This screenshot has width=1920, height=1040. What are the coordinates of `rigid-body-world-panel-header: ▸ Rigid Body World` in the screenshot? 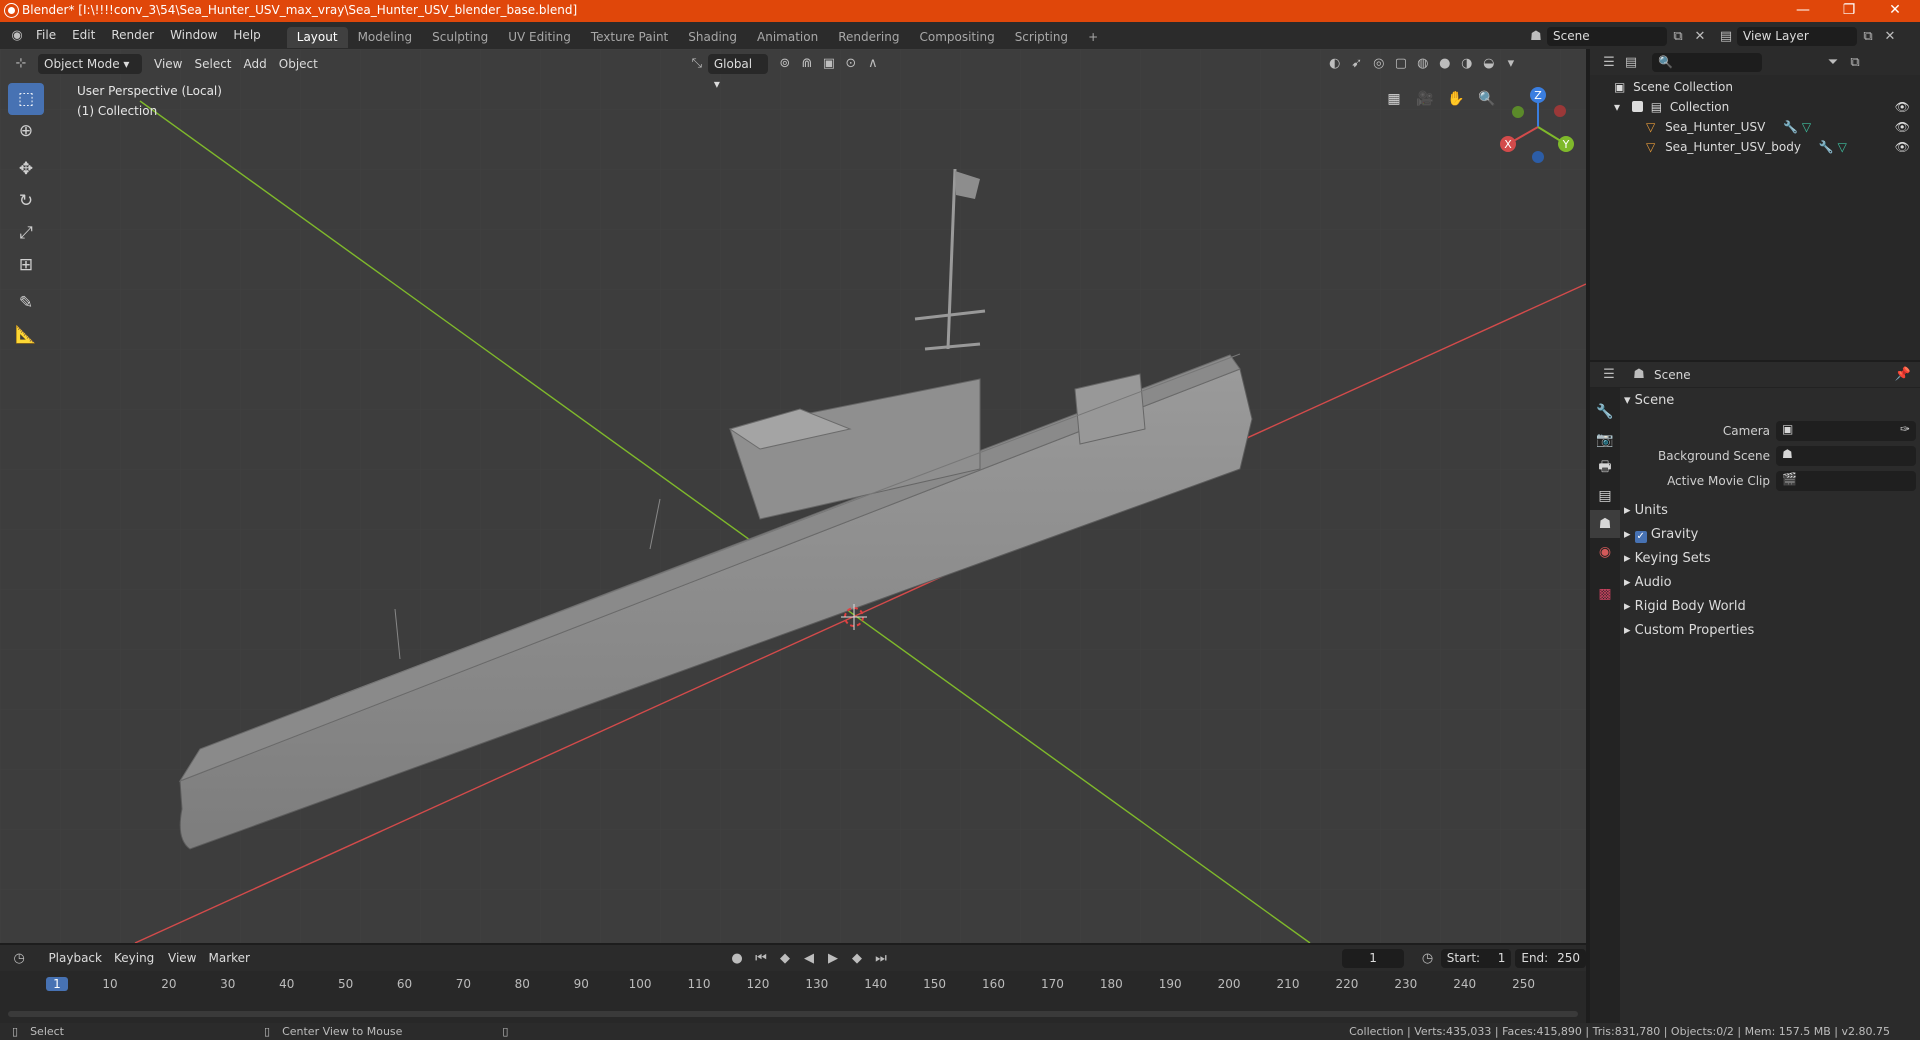 It's located at (1685, 607).